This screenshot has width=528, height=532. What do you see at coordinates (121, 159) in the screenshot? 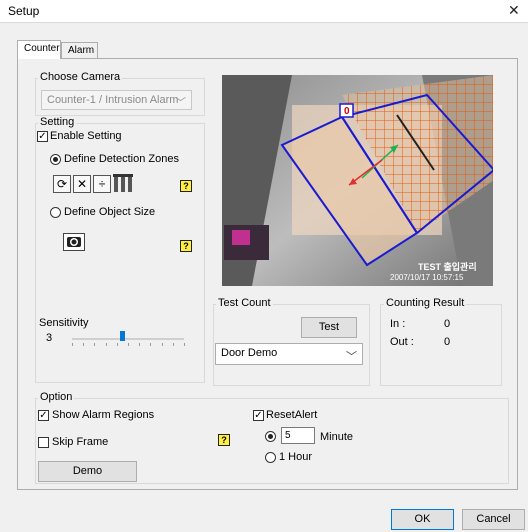
I see `define-zones-label: Define Detection Zones` at bounding box center [121, 159].